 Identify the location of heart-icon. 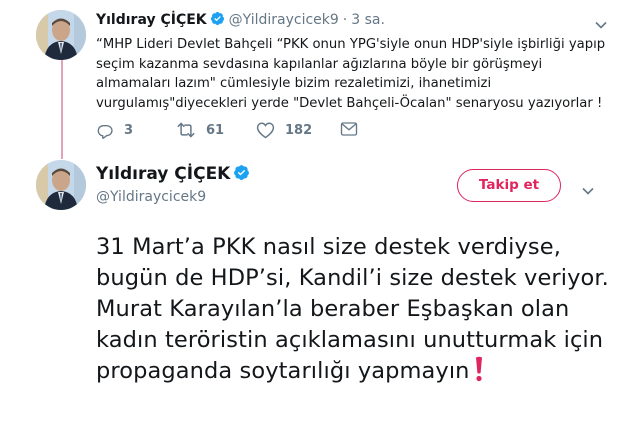
(265, 130).